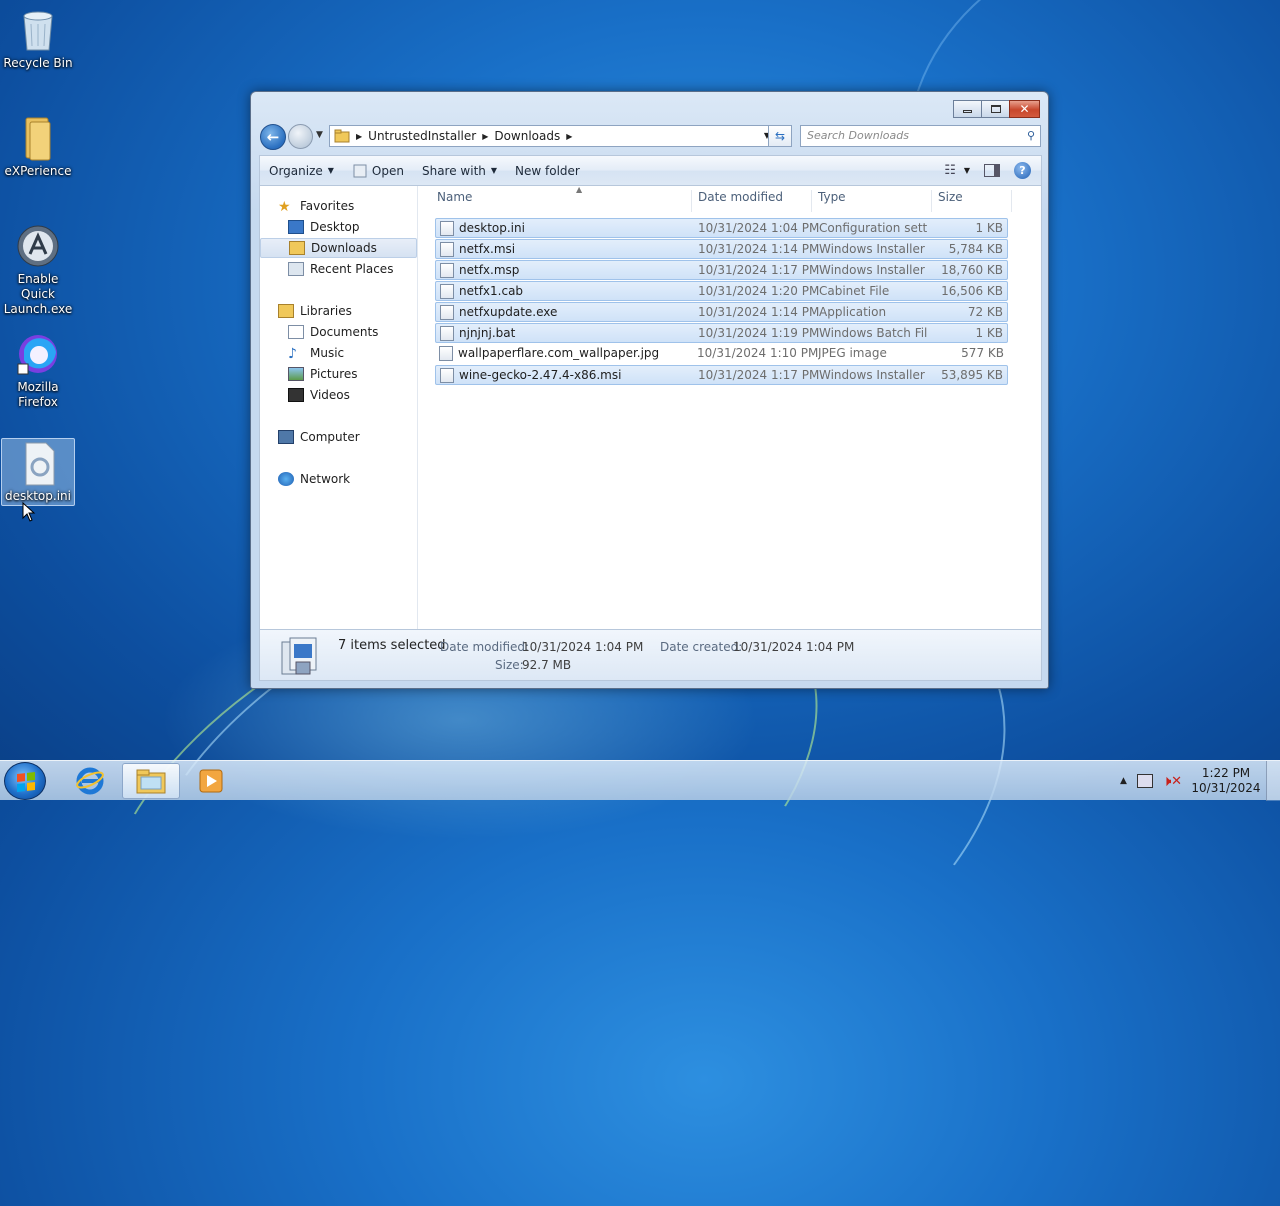  I want to click on minimize-icon, so click(967, 111).